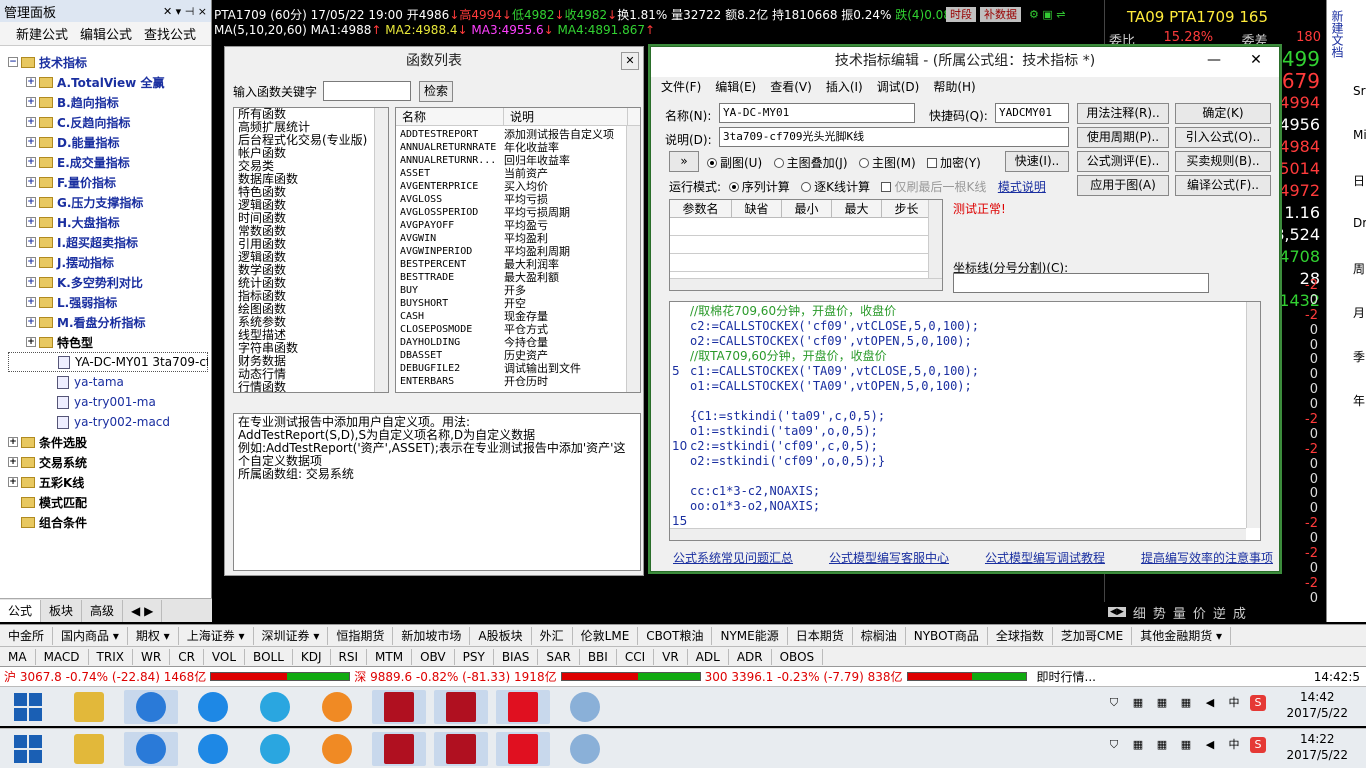 This screenshot has width=1366, height=768. Describe the element at coordinates (361, 635) in the screenshot. I see `market-tab: 恒指期货` at that location.